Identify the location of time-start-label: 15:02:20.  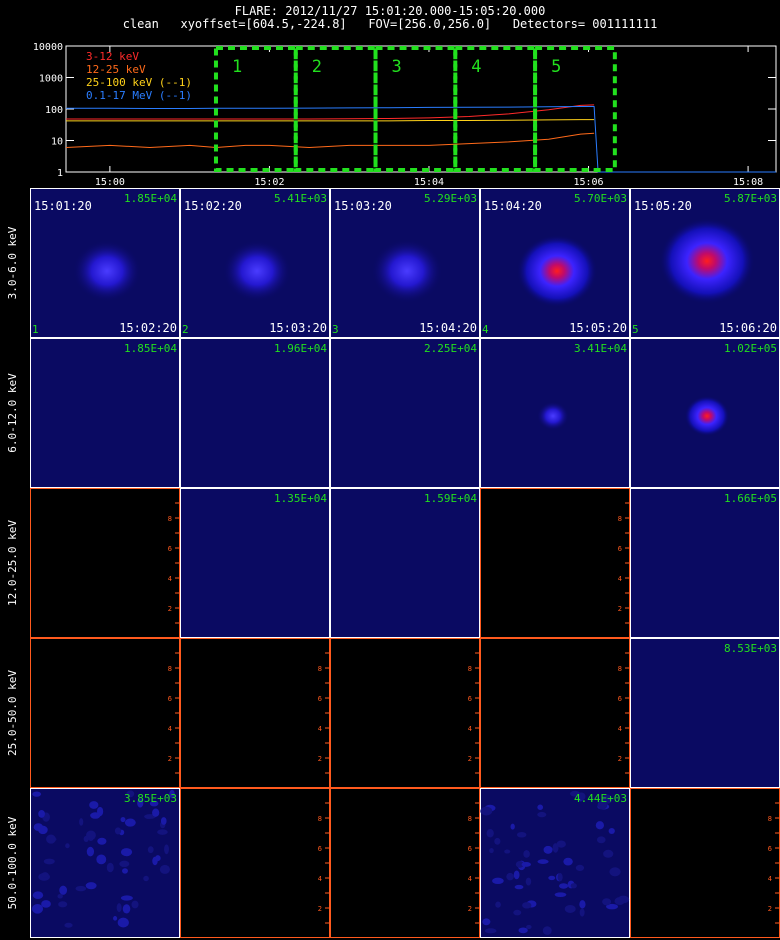
(213, 206).